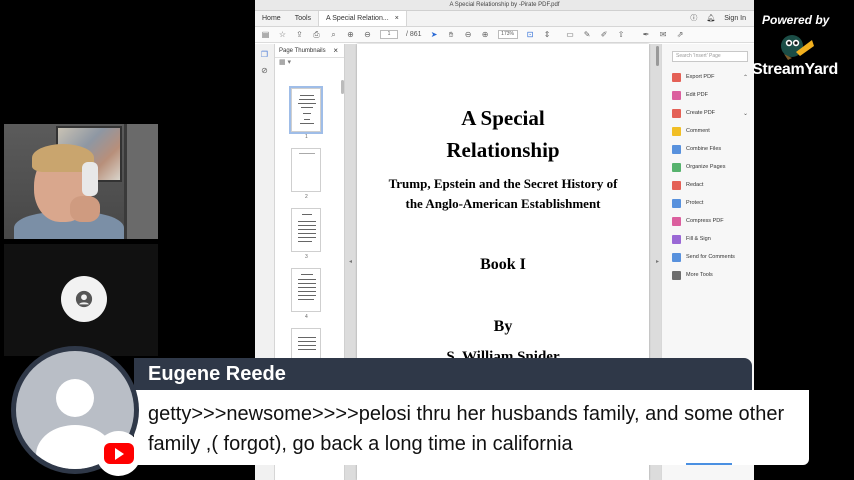 The height and width of the screenshot is (480, 854). What do you see at coordinates (90, 179) in the screenshot?
I see `headset` at bounding box center [90, 179].